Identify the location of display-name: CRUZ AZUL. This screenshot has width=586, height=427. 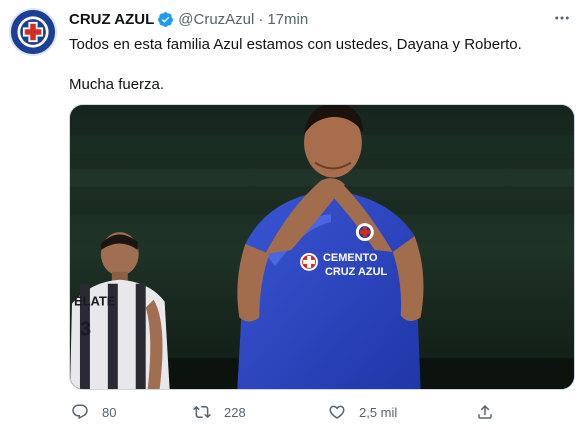
(111, 19).